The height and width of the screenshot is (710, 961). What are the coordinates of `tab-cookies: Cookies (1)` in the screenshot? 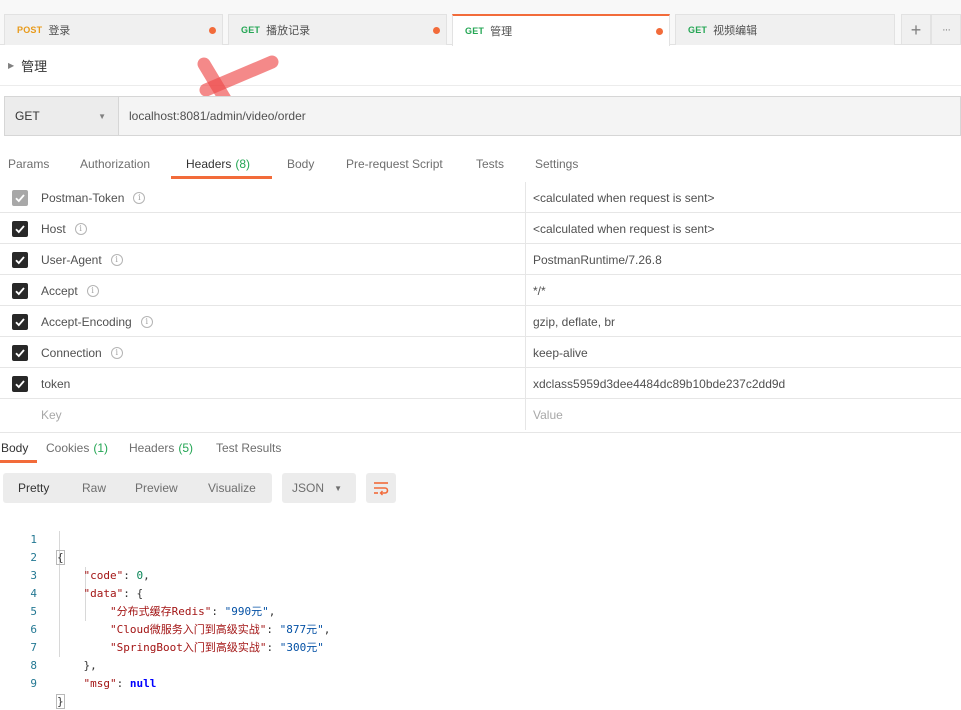 It's located at (77, 447).